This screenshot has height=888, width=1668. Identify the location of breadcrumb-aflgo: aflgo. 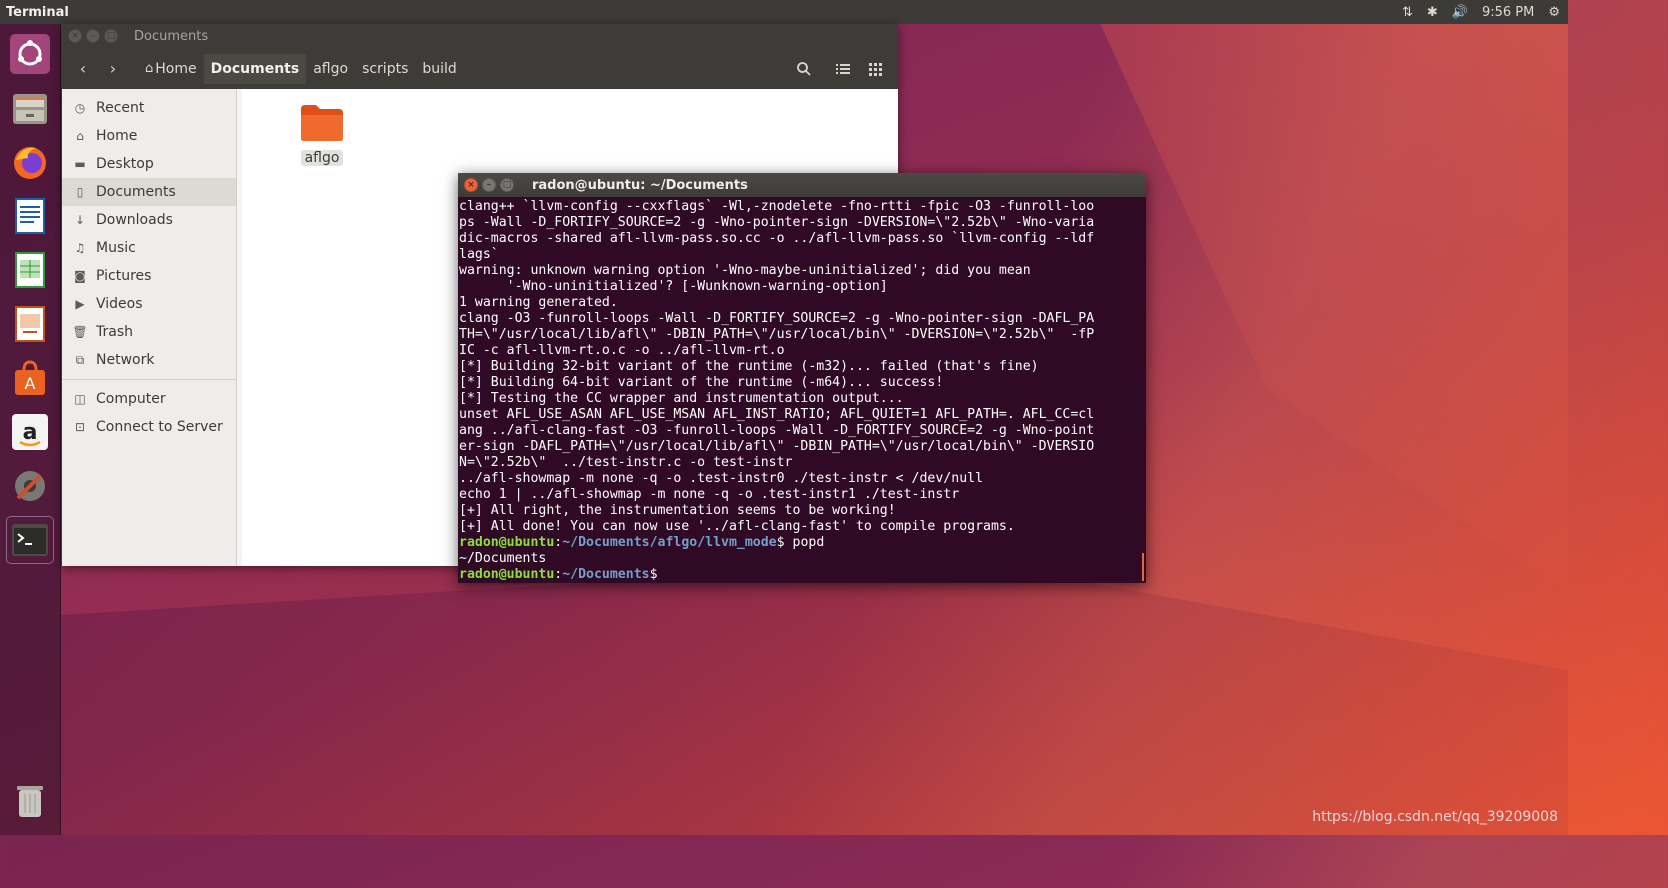
(330, 69).